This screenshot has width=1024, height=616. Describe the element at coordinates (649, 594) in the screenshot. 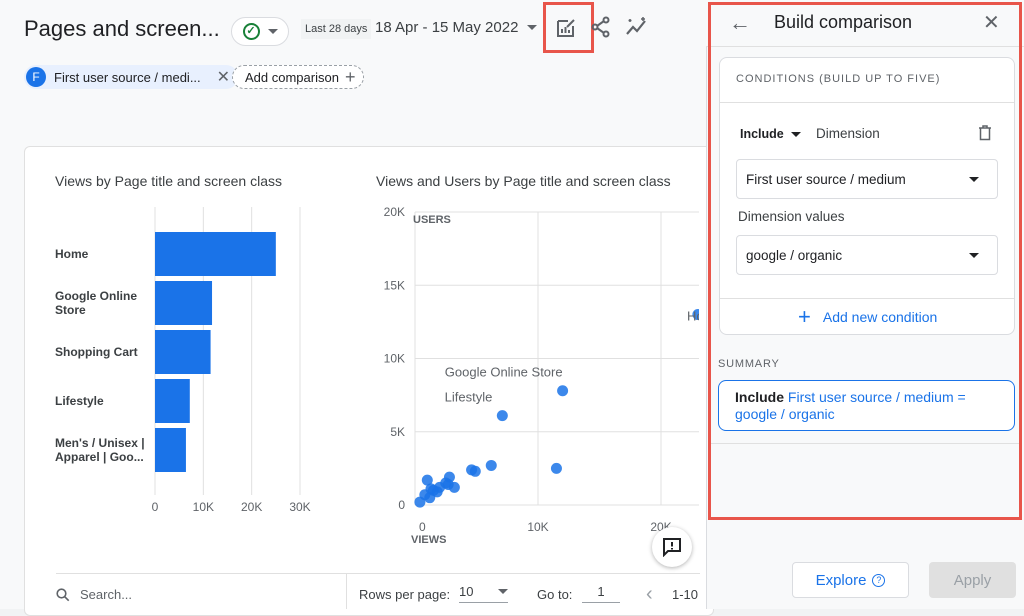

I see `previous-page-icon: ‹` at that location.